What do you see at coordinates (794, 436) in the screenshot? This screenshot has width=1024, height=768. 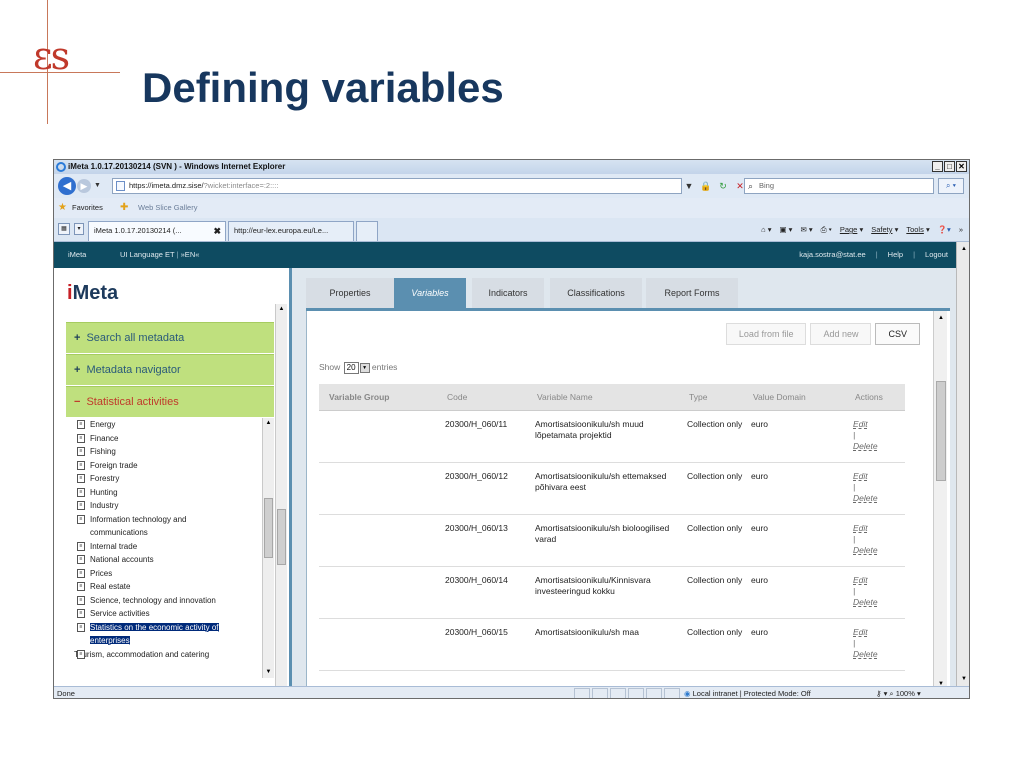 I see `cell-domain: euro` at bounding box center [794, 436].